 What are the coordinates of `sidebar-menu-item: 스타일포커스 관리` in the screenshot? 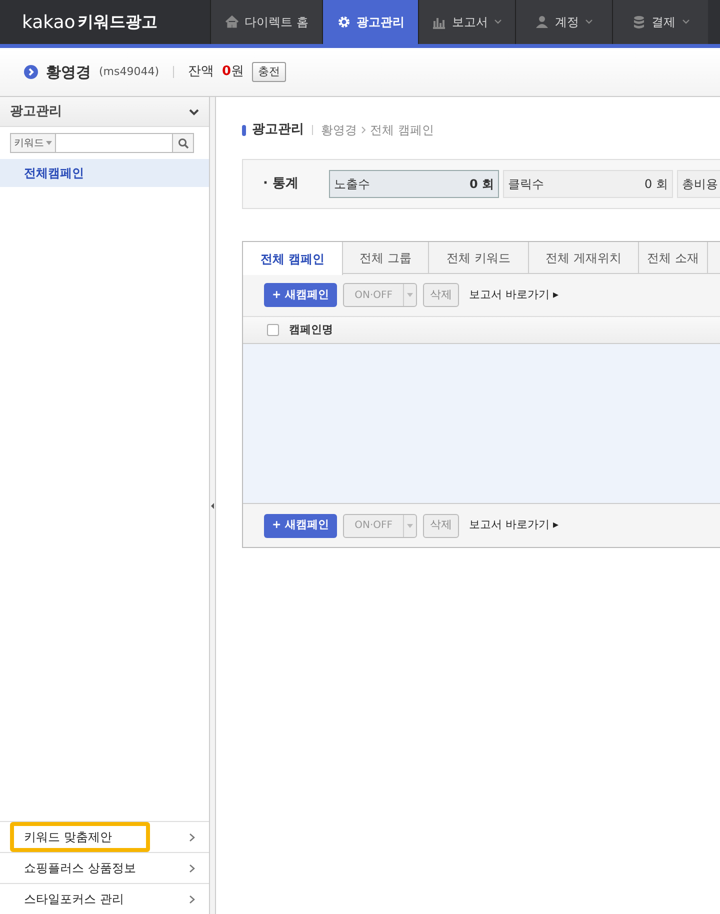 It's located at (80, 899).